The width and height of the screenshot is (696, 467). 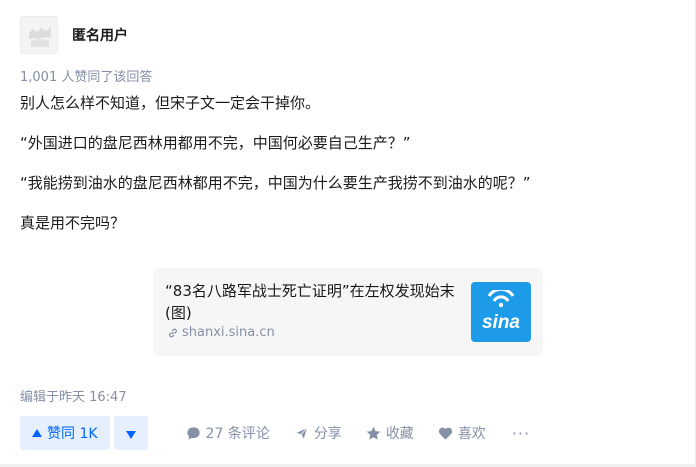 What do you see at coordinates (215, 143) in the screenshot?
I see `content-paragraph: “外国进口的盘尼西林用都用不完，中国何必要自己生产？”` at bounding box center [215, 143].